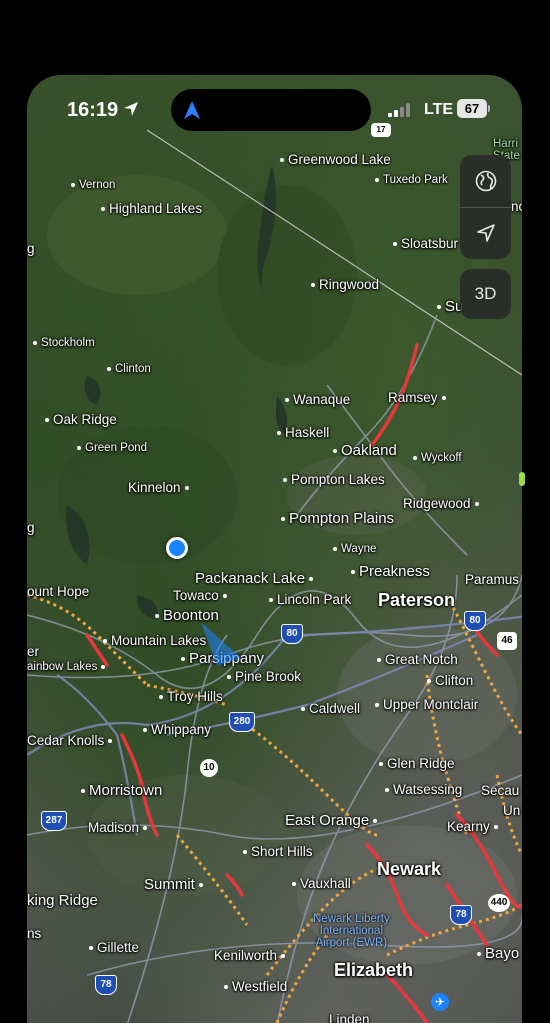 This screenshot has height=1023, width=550. Describe the element at coordinates (334, 480) in the screenshot. I see `place-label-pompton-lakes: Pompton Lakes` at that location.